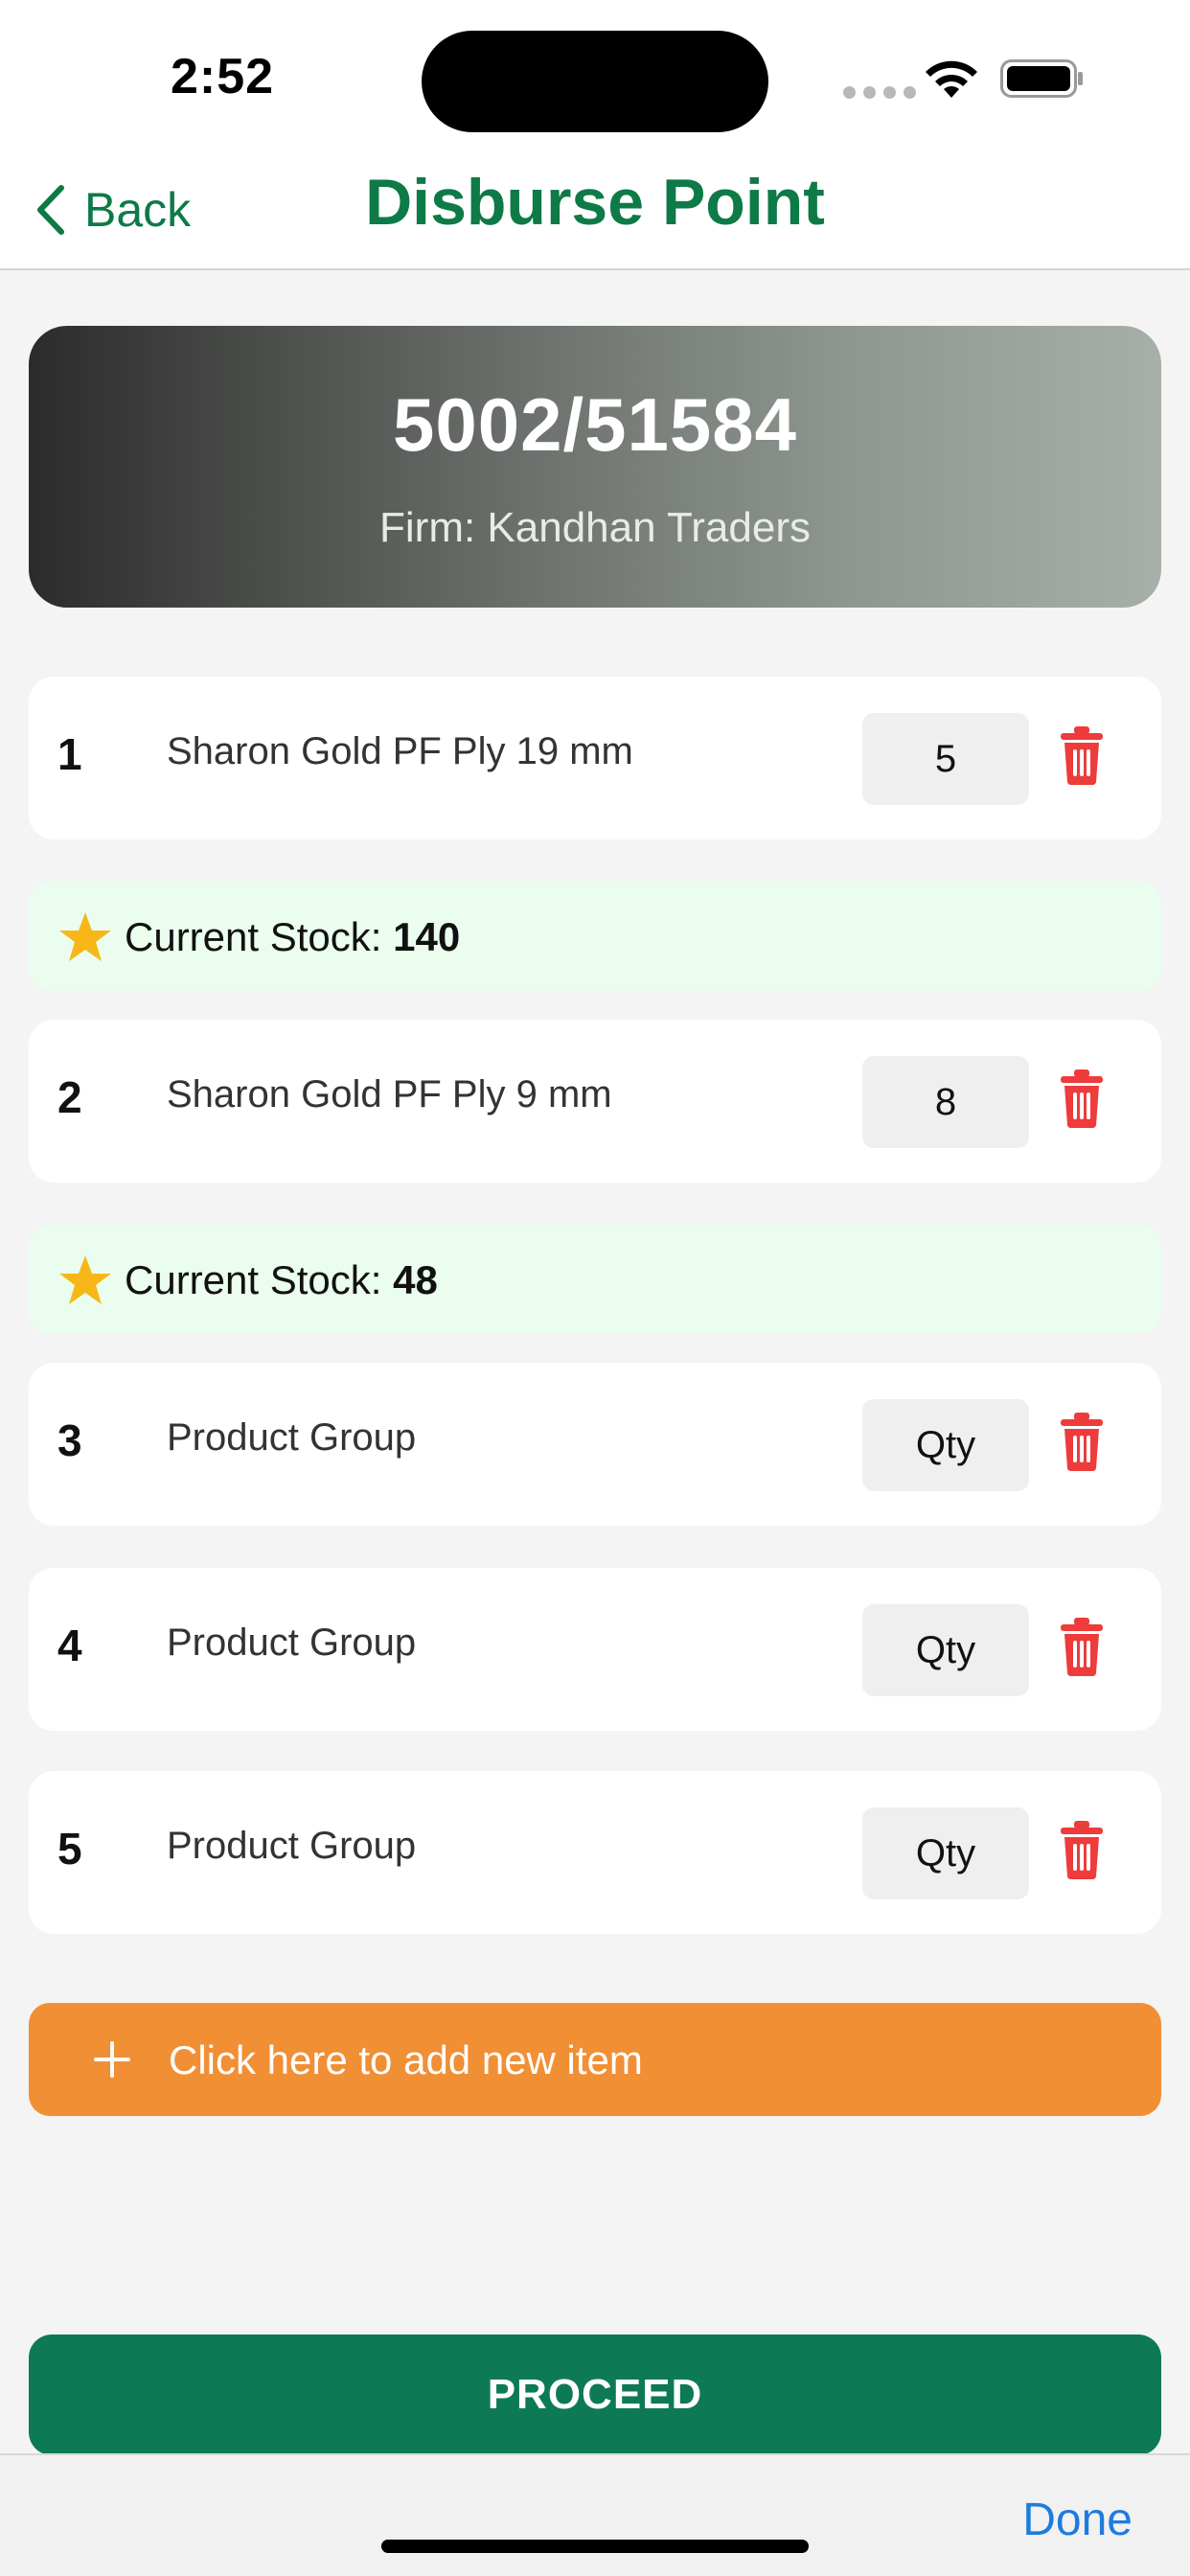  Describe the element at coordinates (70, 1440) in the screenshot. I see `item-index: 3` at that location.